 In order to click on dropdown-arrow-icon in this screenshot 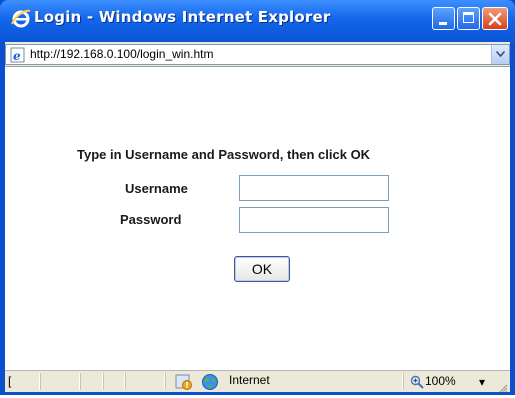, I will do `click(500, 54)`.